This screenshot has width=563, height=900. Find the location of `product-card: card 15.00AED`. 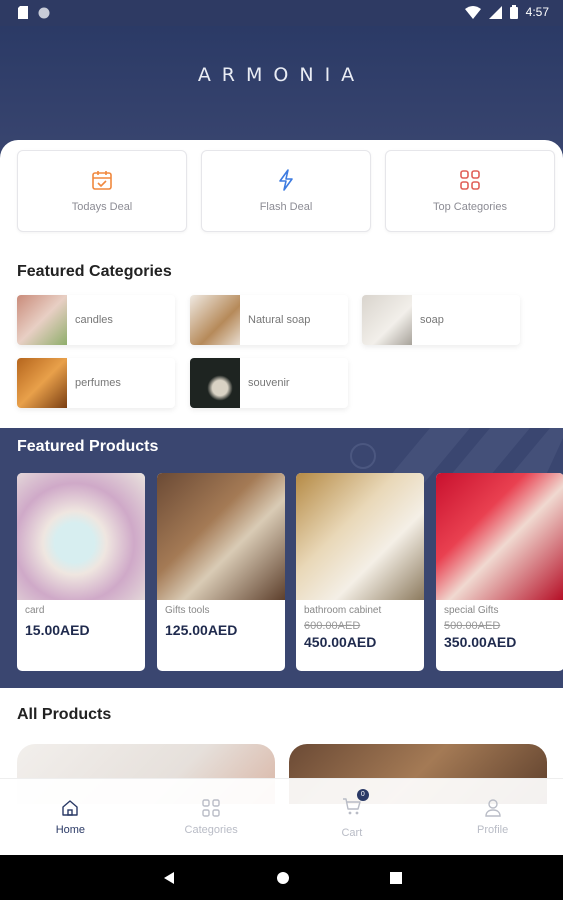

product-card: card 15.00AED is located at coordinates (81, 572).